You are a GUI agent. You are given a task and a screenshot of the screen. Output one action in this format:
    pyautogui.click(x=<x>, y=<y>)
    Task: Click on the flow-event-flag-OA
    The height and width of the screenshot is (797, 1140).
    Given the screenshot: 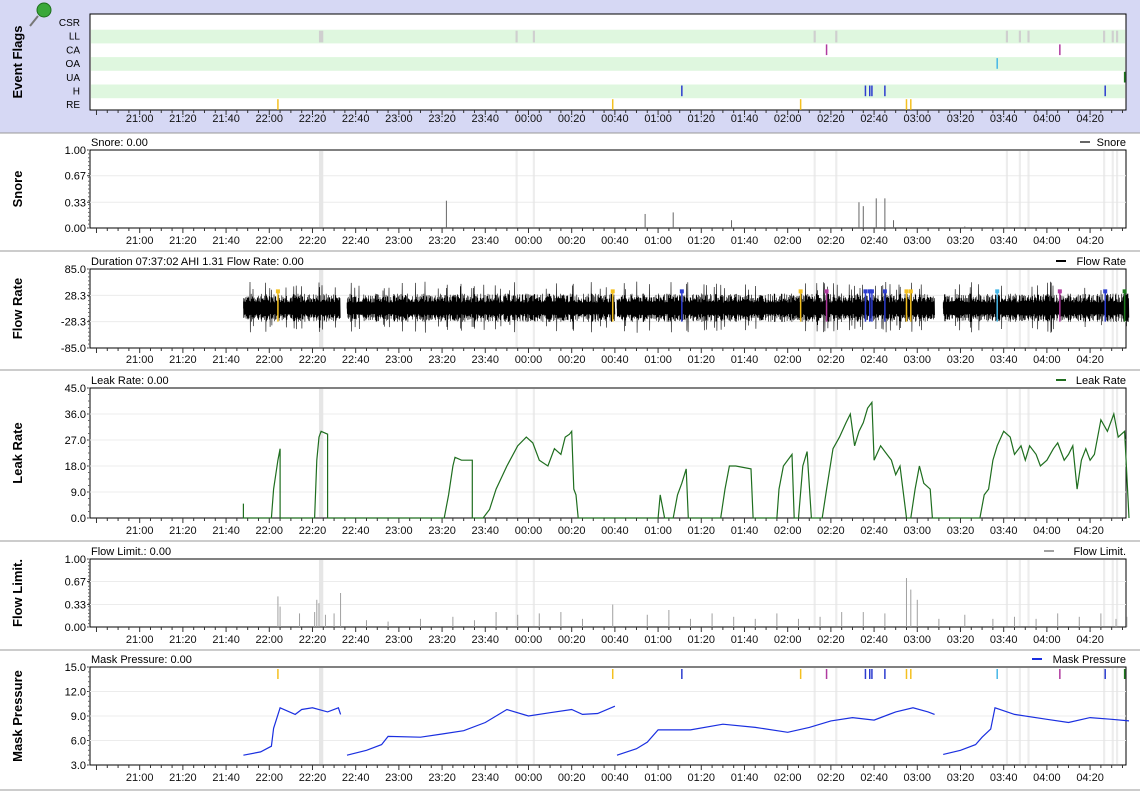 What is the action you would take?
    pyautogui.click(x=997, y=291)
    